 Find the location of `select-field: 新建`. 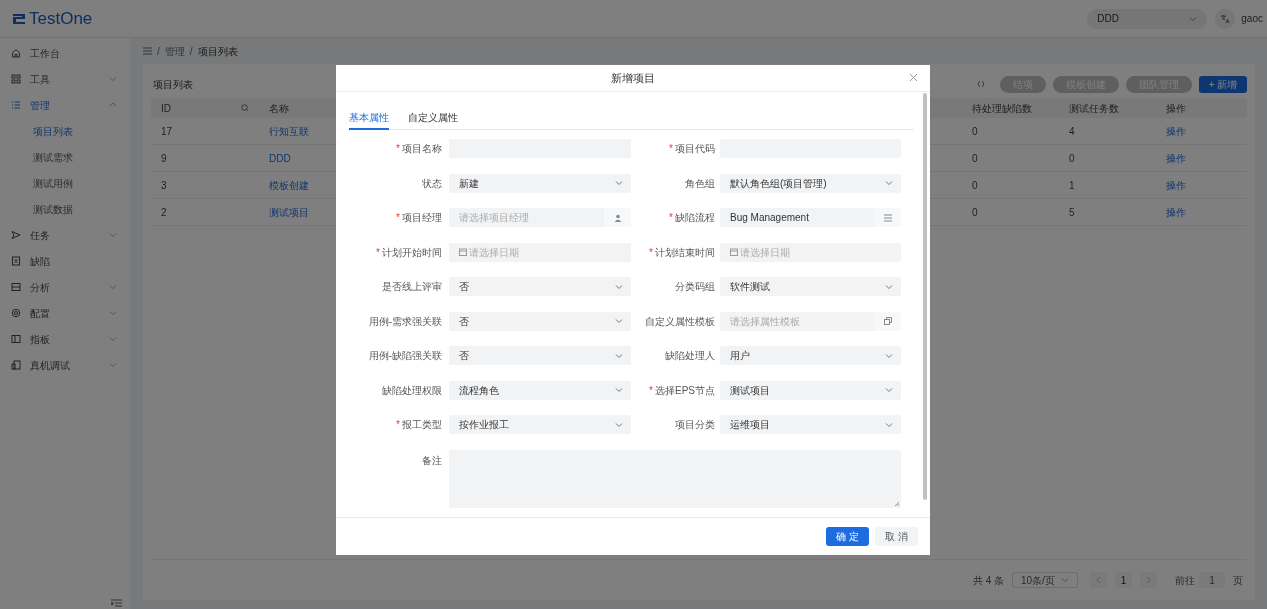

select-field: 新建 is located at coordinates (540, 183).